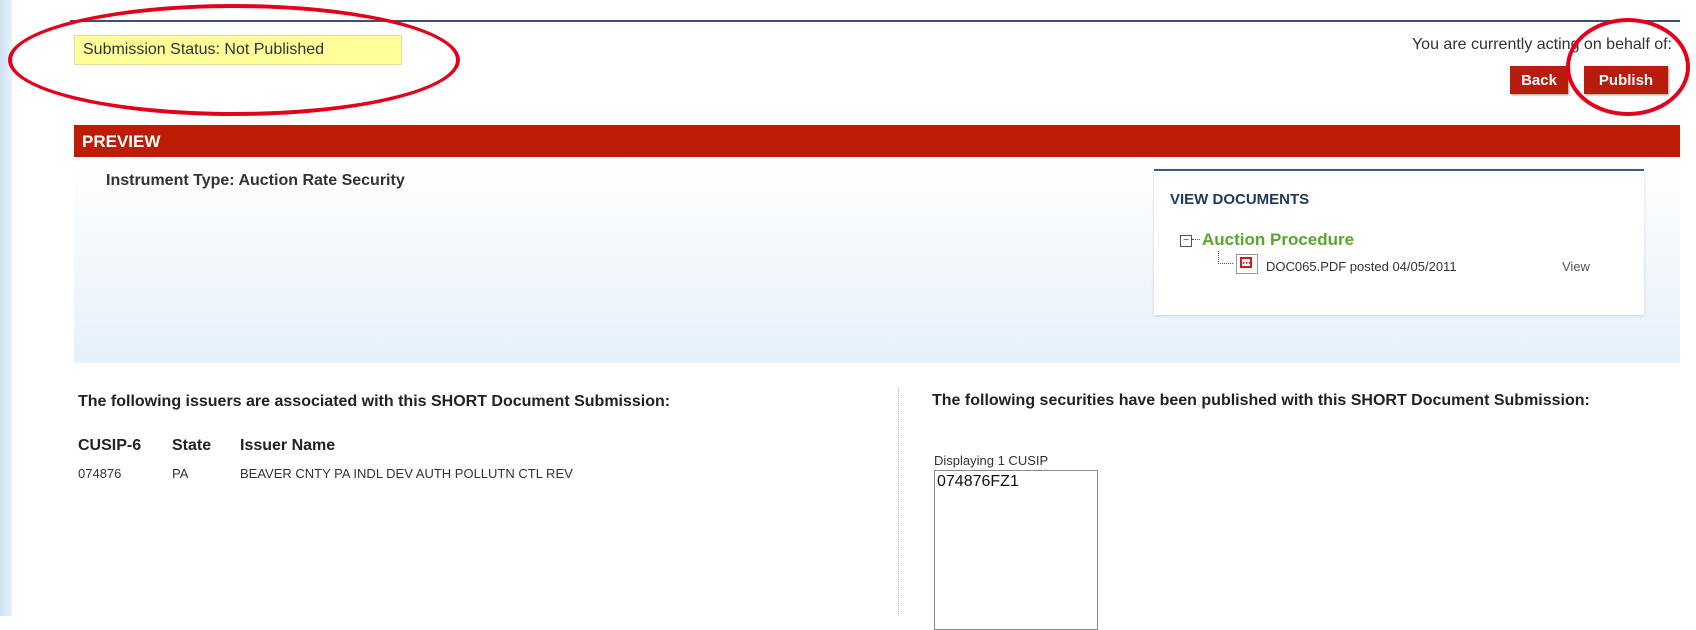 The width and height of the screenshot is (1696, 630). What do you see at coordinates (192, 445) in the screenshot?
I see `column-header-state: State` at bounding box center [192, 445].